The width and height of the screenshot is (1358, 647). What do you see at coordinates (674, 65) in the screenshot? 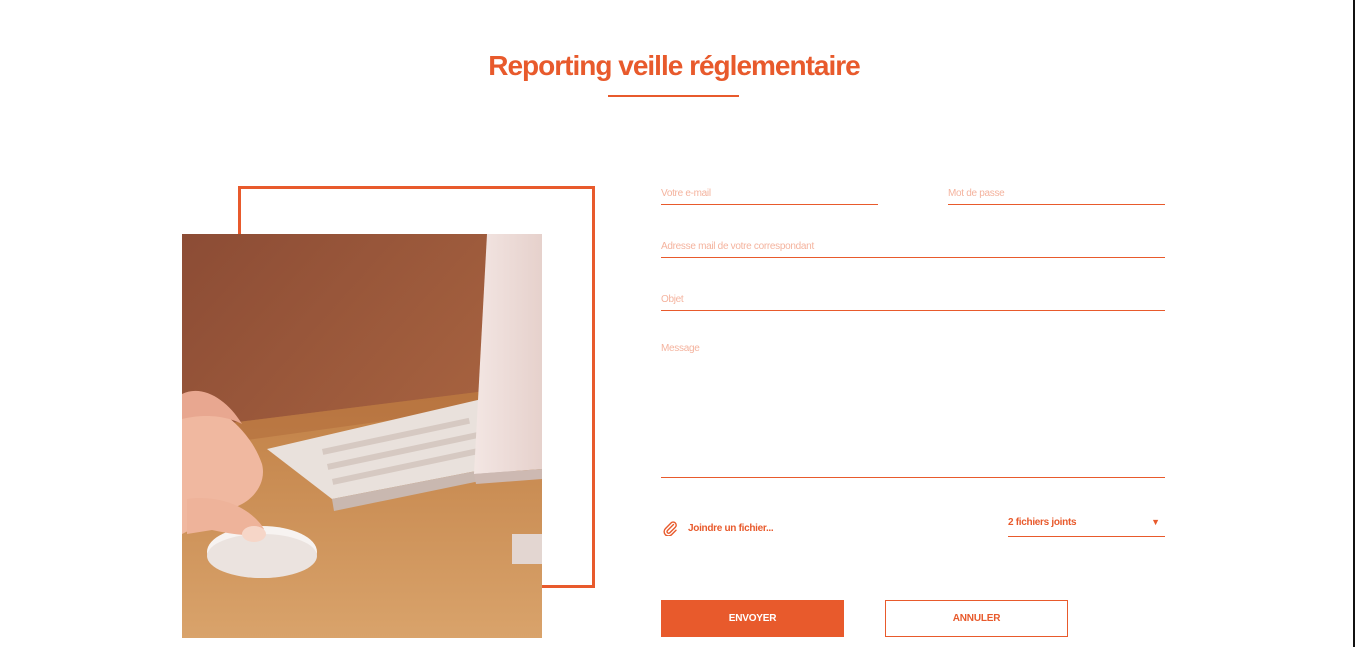
I see `page-title: Reporting veille réglementaire` at bounding box center [674, 65].